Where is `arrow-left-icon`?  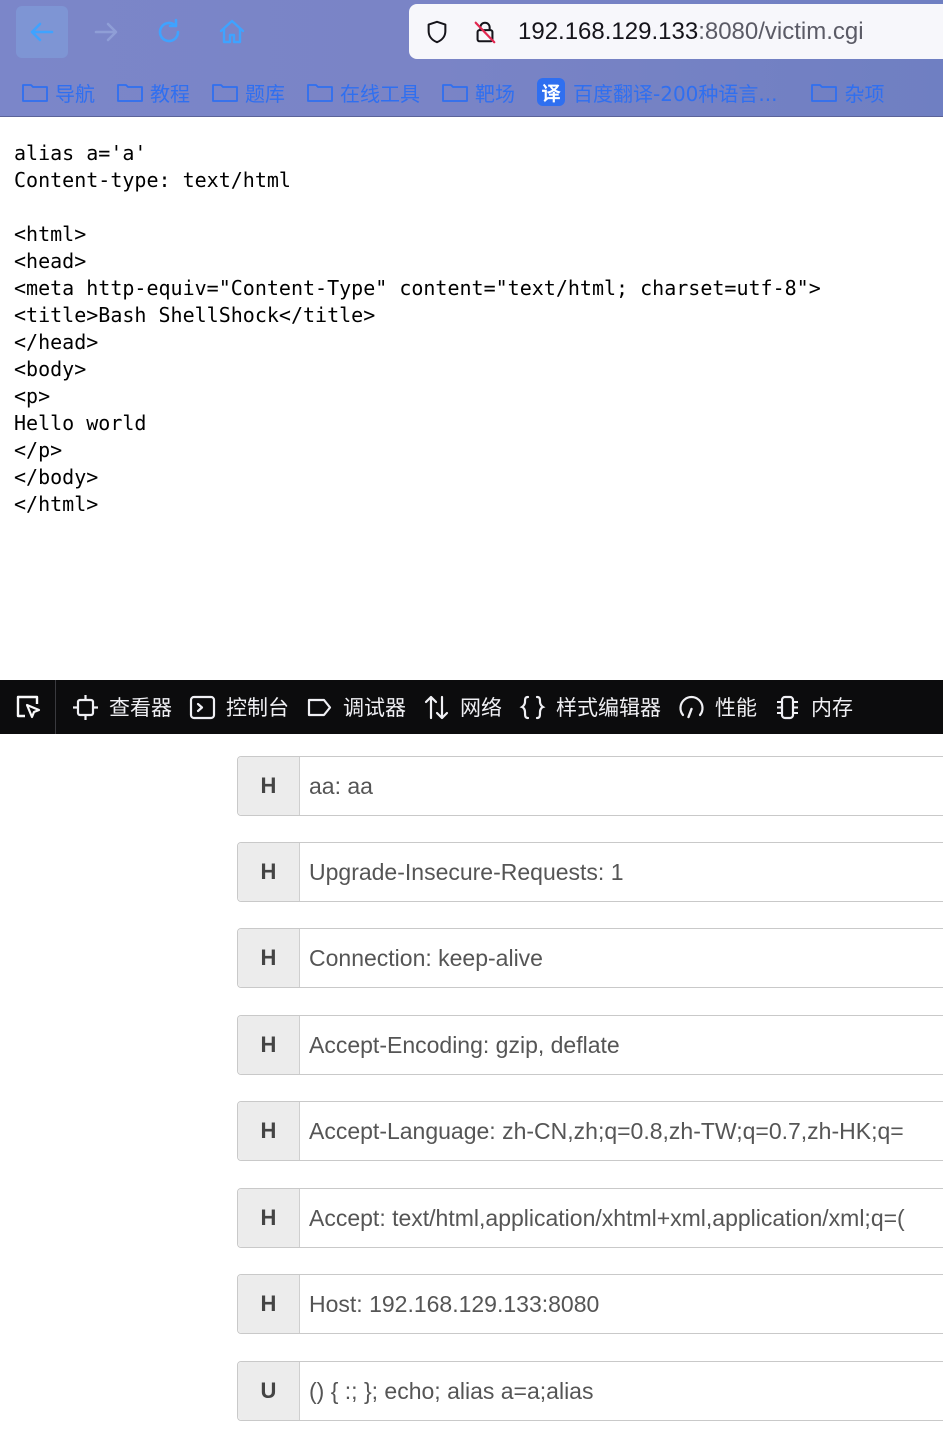 arrow-left-icon is located at coordinates (42, 32).